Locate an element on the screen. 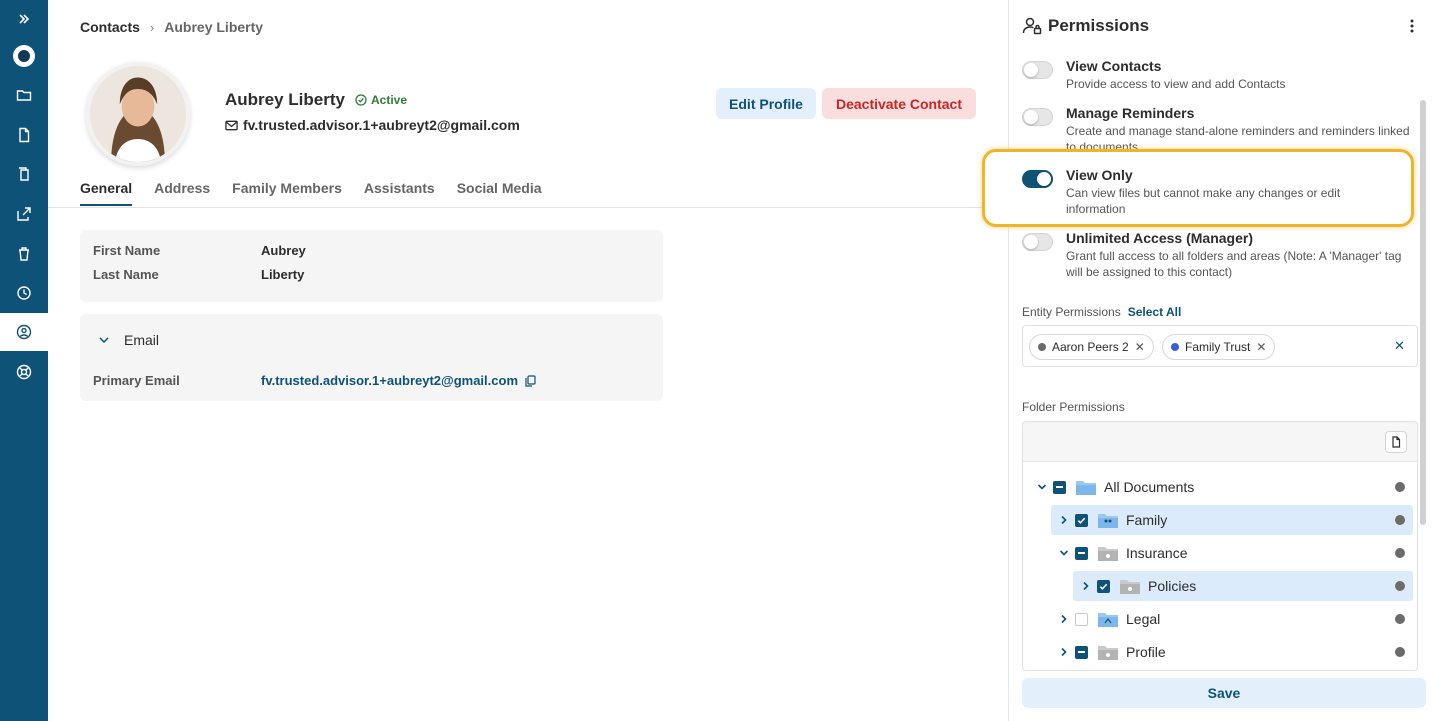 The image size is (1440, 721). email-section-title: Email is located at coordinates (142, 340).